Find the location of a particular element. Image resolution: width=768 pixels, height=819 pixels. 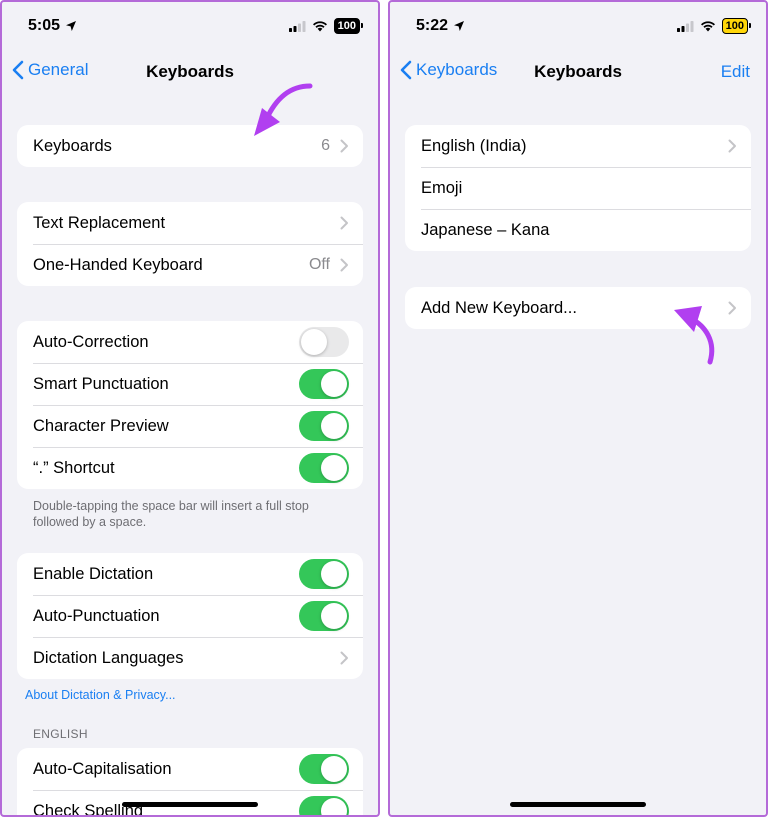

auto-correction-toggle is located at coordinates (324, 342).